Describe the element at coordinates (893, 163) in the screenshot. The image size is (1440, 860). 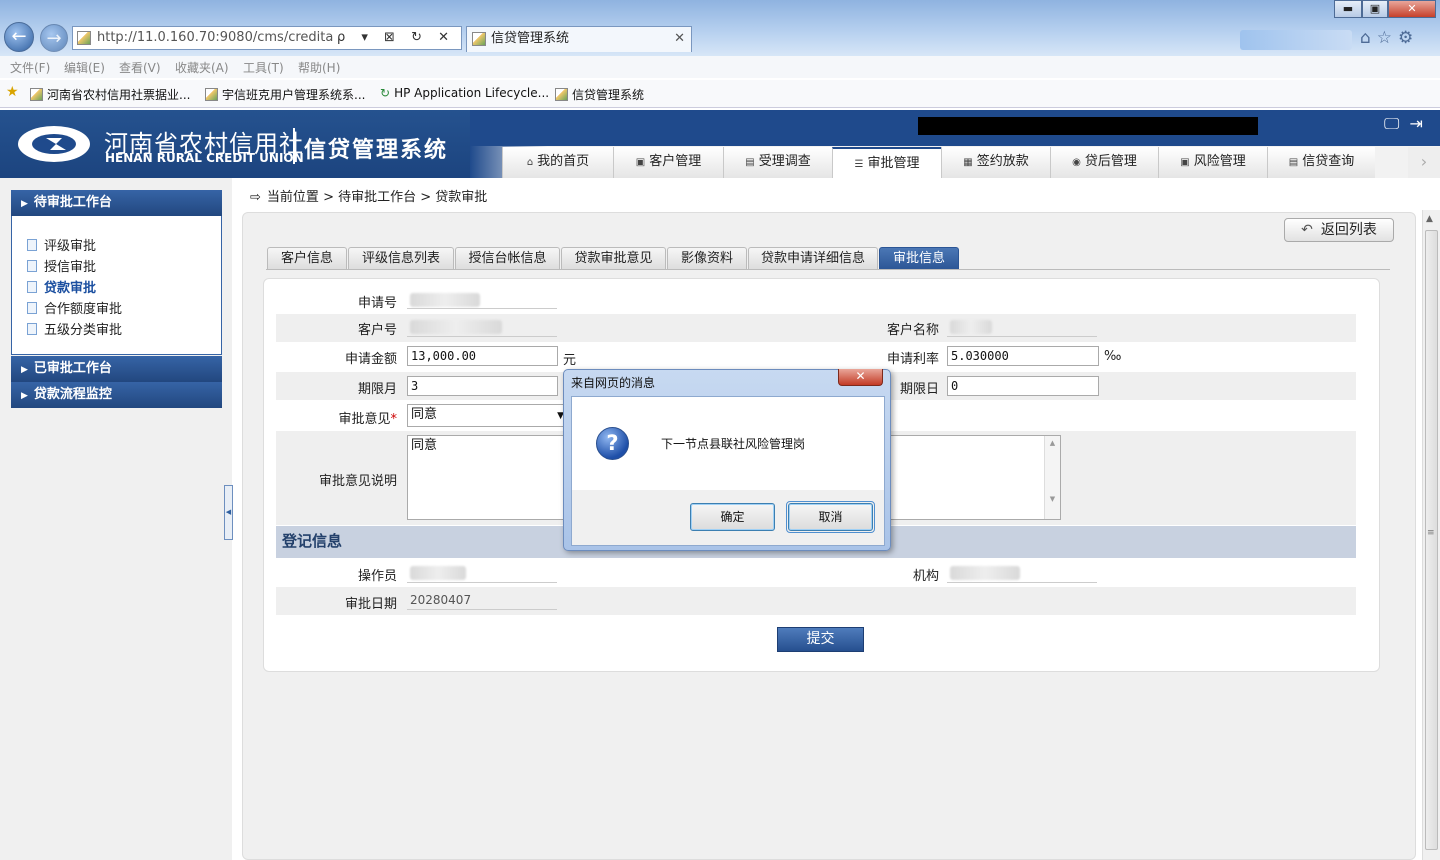
I see `nav-label: 审批管理` at that location.